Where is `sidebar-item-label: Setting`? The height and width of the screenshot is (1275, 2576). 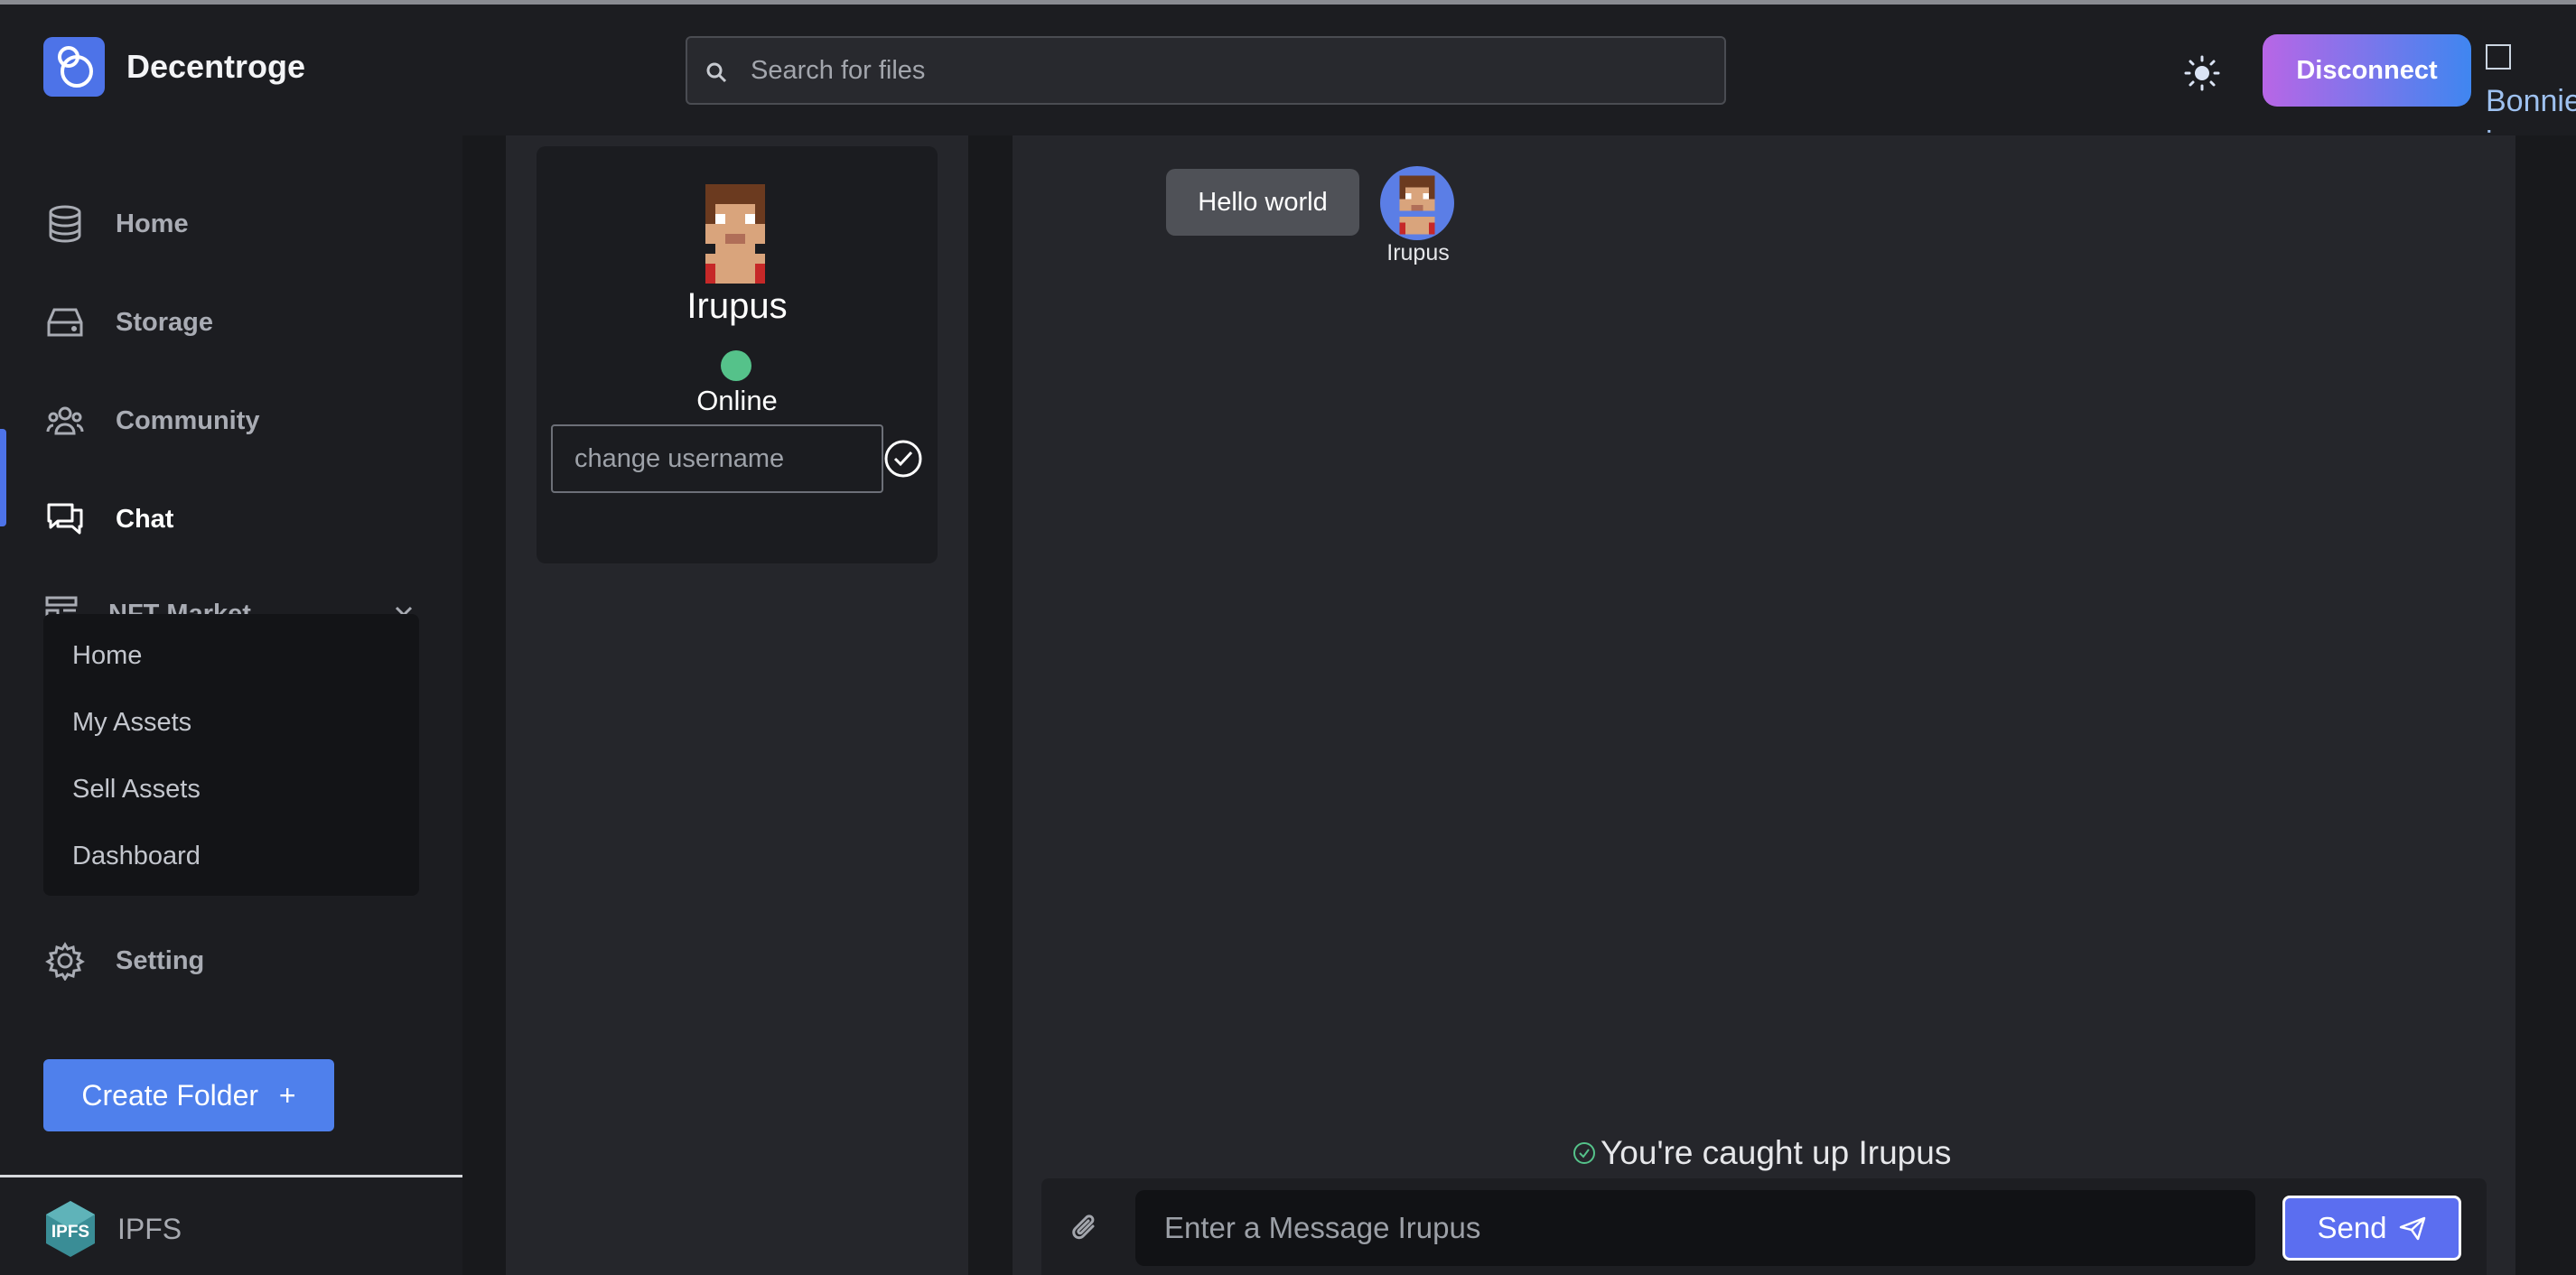
sidebar-item-label: Setting is located at coordinates (160, 960).